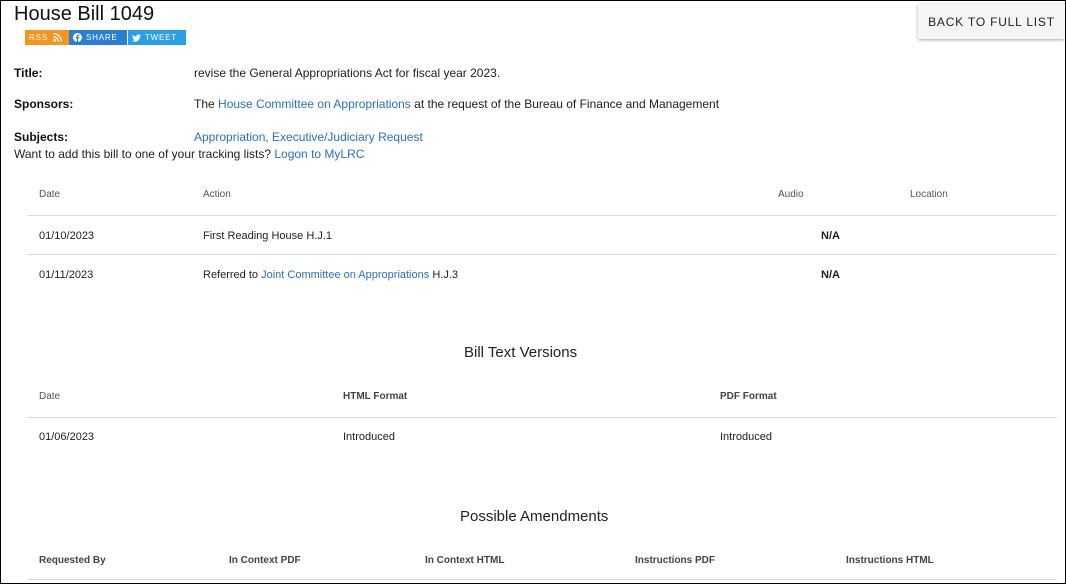 Image resolution: width=1066 pixels, height=584 pixels. What do you see at coordinates (542, 579) in the screenshot?
I see `amendments-header-divider` at bounding box center [542, 579].